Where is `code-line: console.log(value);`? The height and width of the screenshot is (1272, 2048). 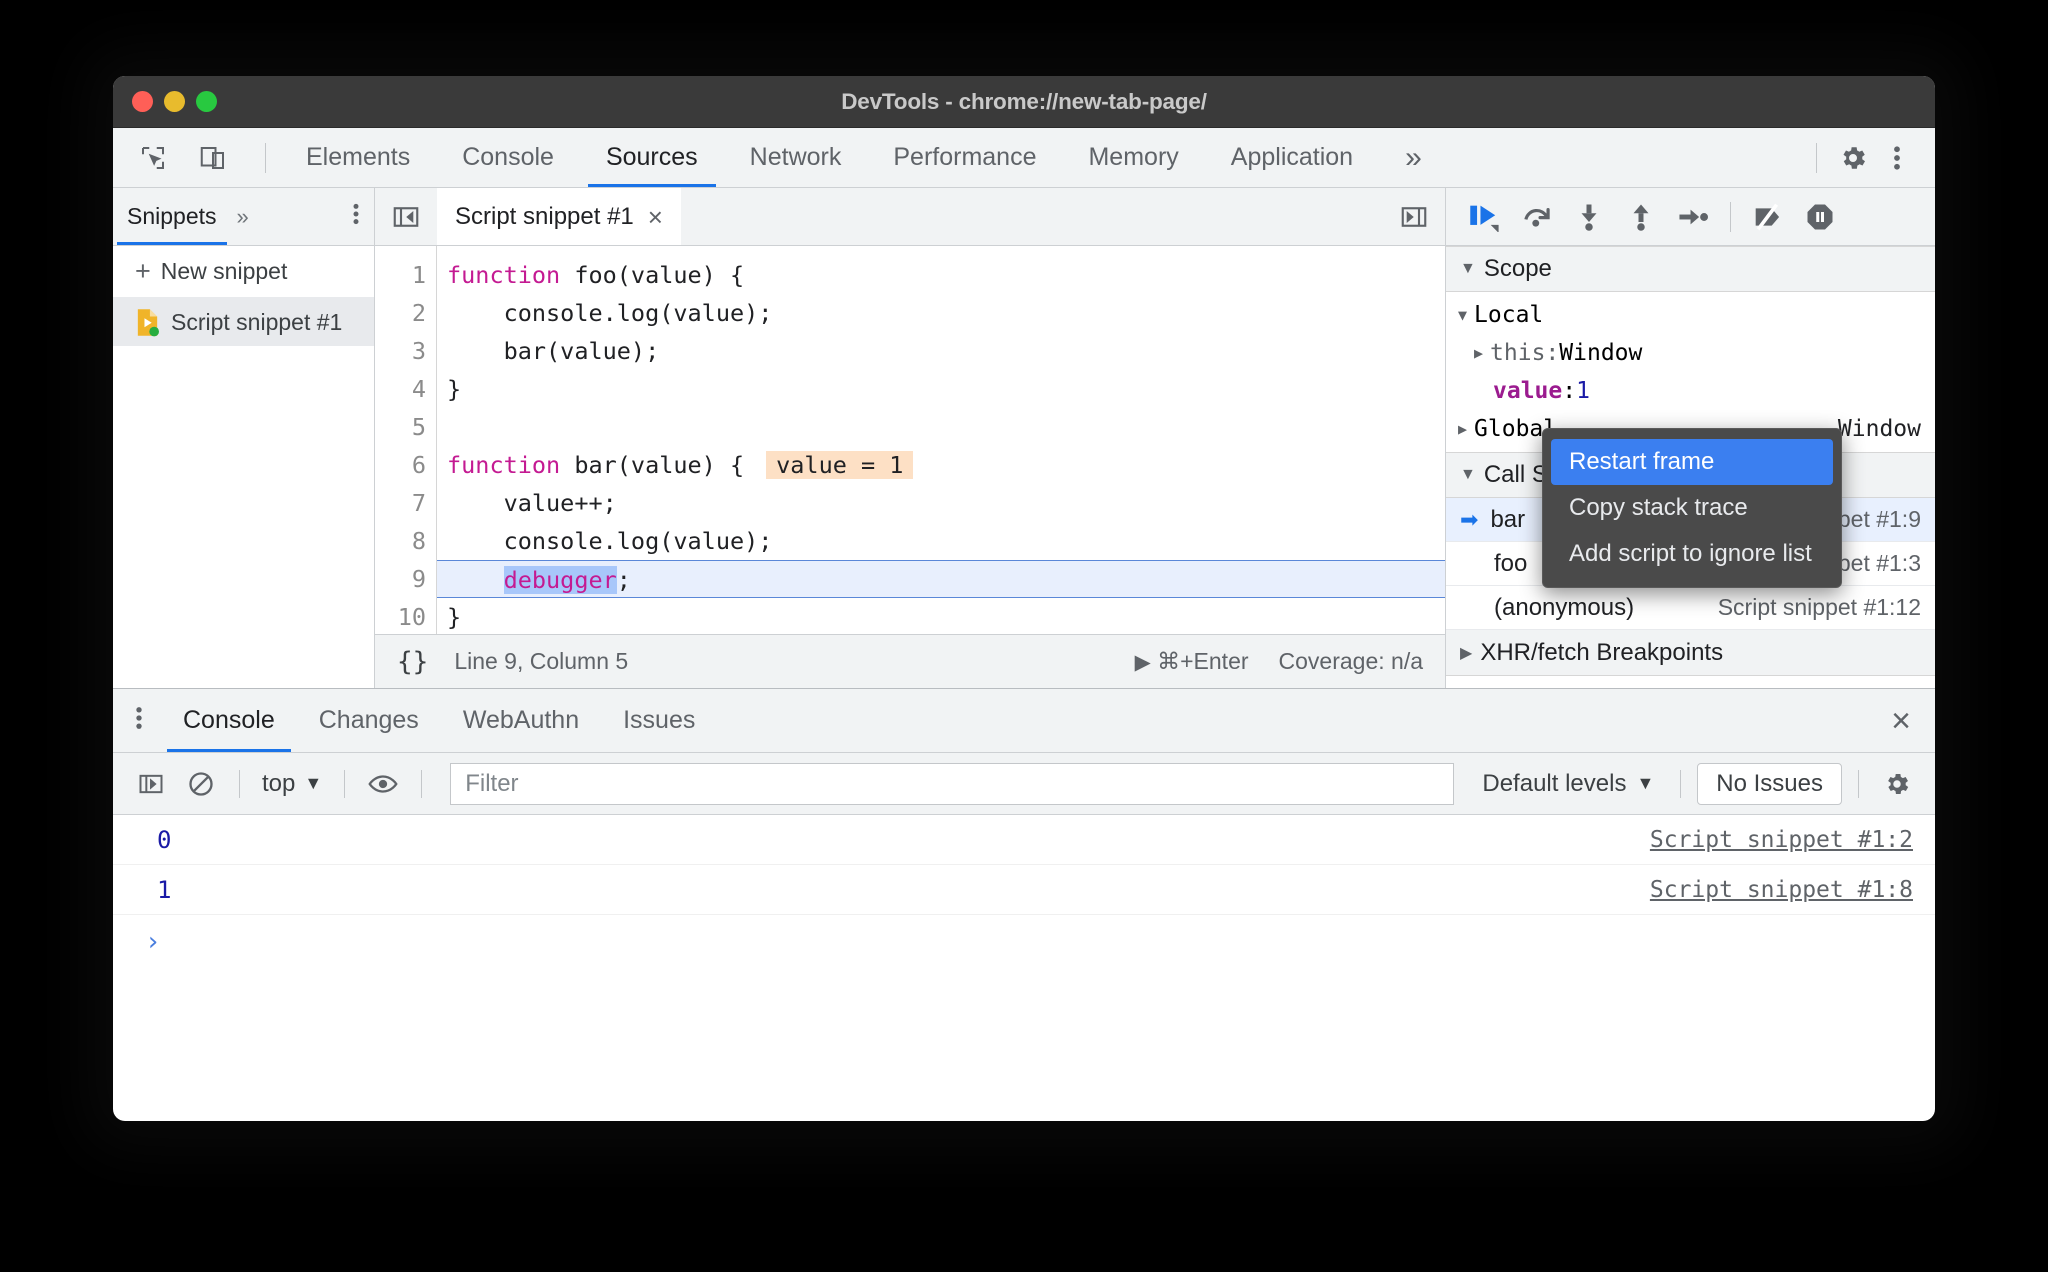
code-line: console.log(value); is located at coordinates (610, 541).